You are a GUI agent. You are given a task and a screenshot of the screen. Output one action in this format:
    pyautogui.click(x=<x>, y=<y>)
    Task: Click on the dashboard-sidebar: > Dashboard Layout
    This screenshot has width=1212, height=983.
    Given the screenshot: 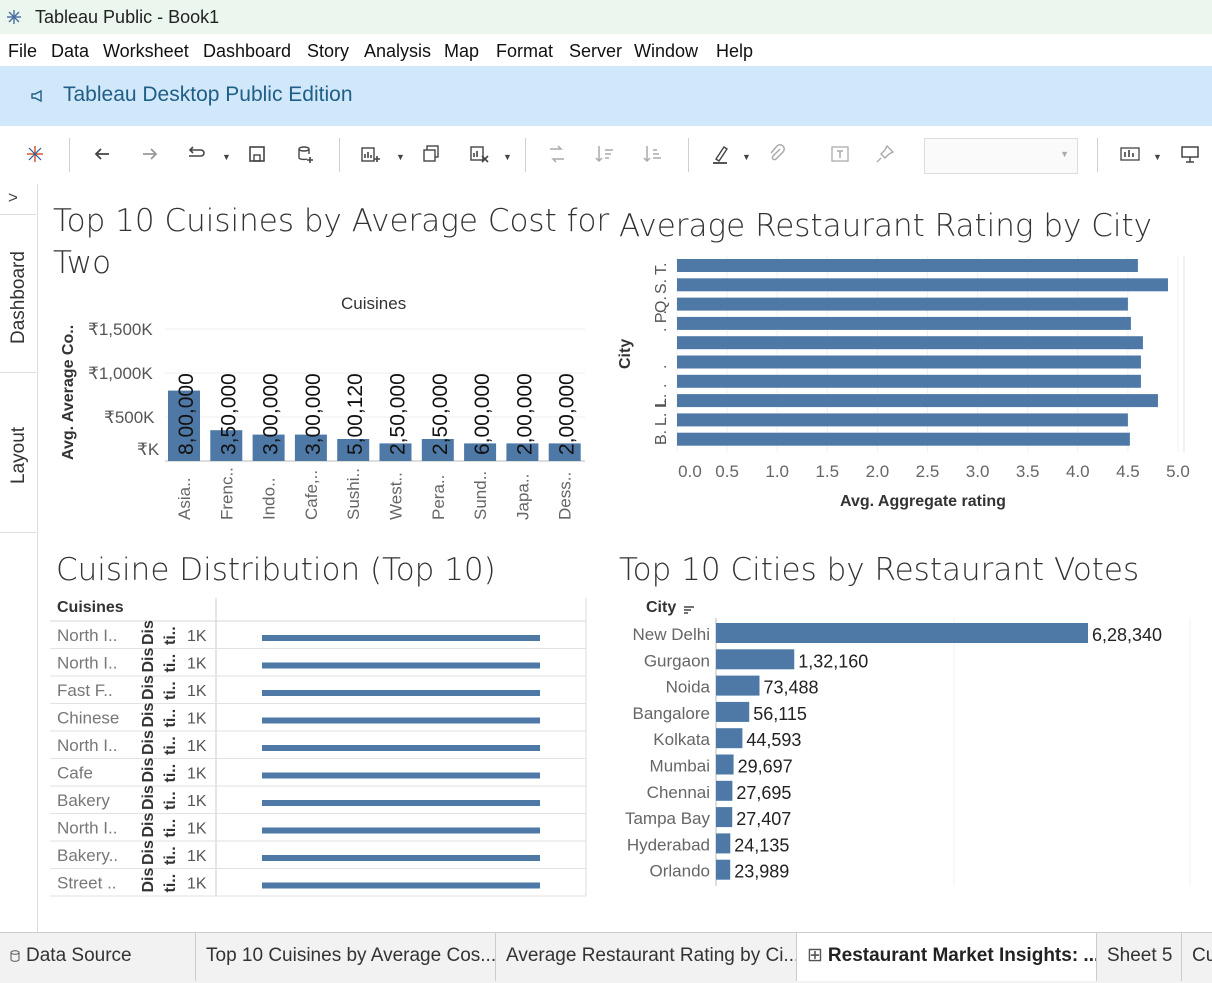 What is the action you would take?
    pyautogui.click(x=19, y=558)
    